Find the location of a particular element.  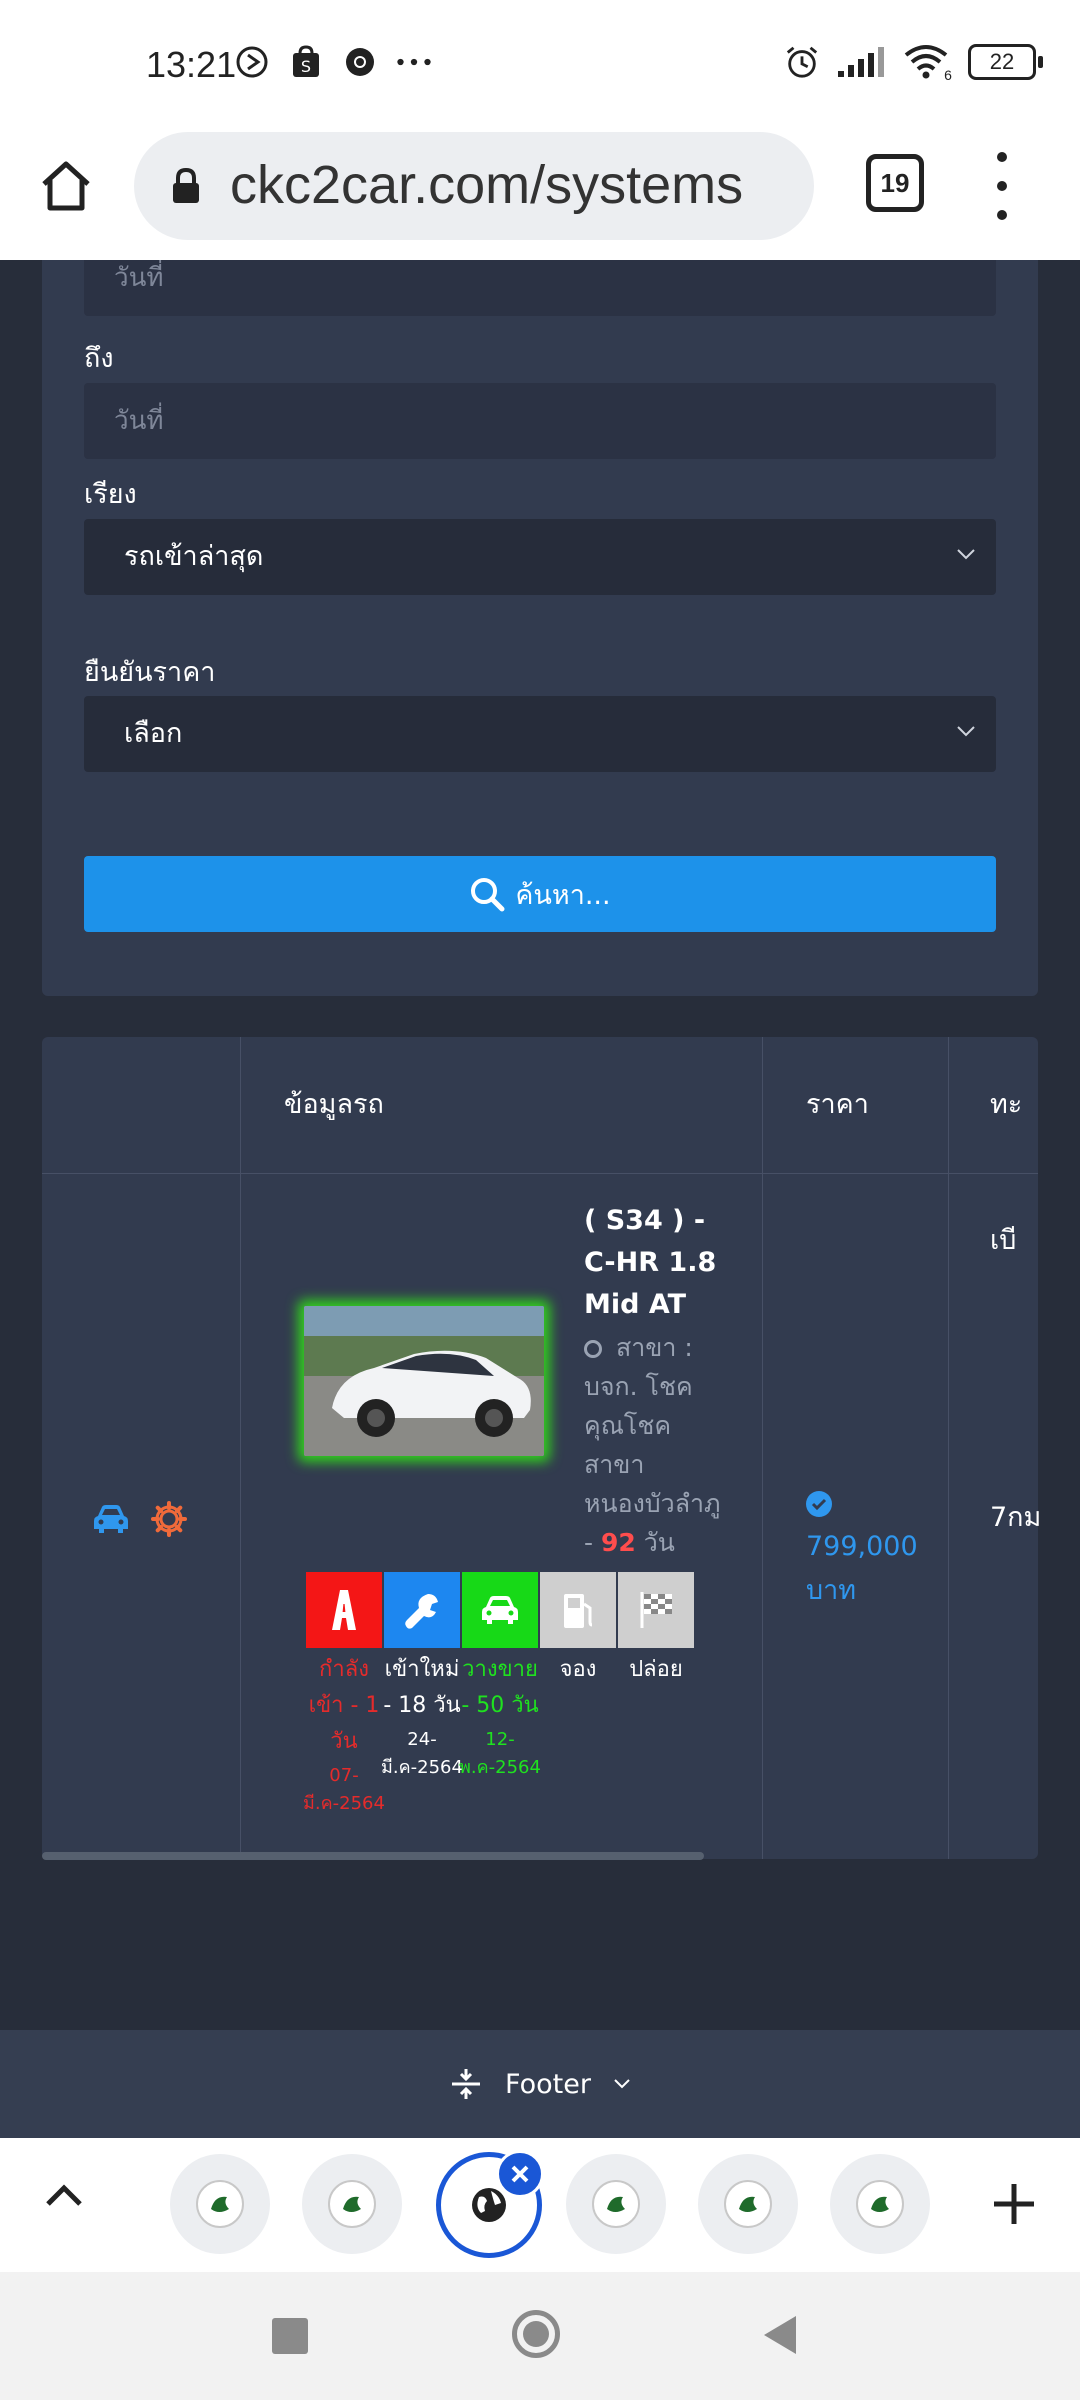

compress-arrows-icon is located at coordinates (466, 2084).